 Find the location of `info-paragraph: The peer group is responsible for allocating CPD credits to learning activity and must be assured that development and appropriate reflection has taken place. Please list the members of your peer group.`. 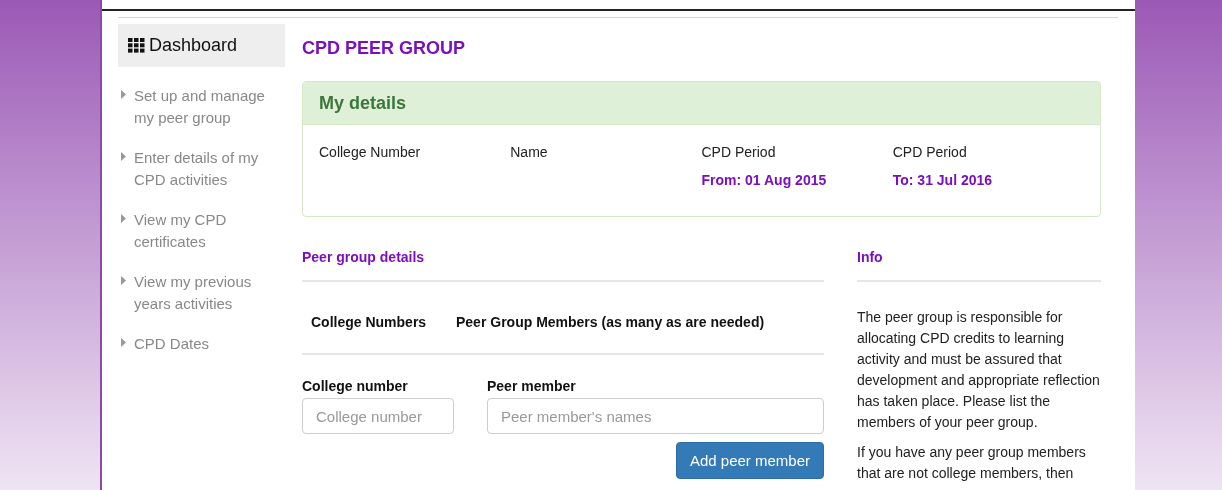

info-paragraph: The peer group is responsible for allocating CPD credits to learning activity and must be assured that development and appropriate reflection has taken place. Please list the members of your peer group. is located at coordinates (979, 370).